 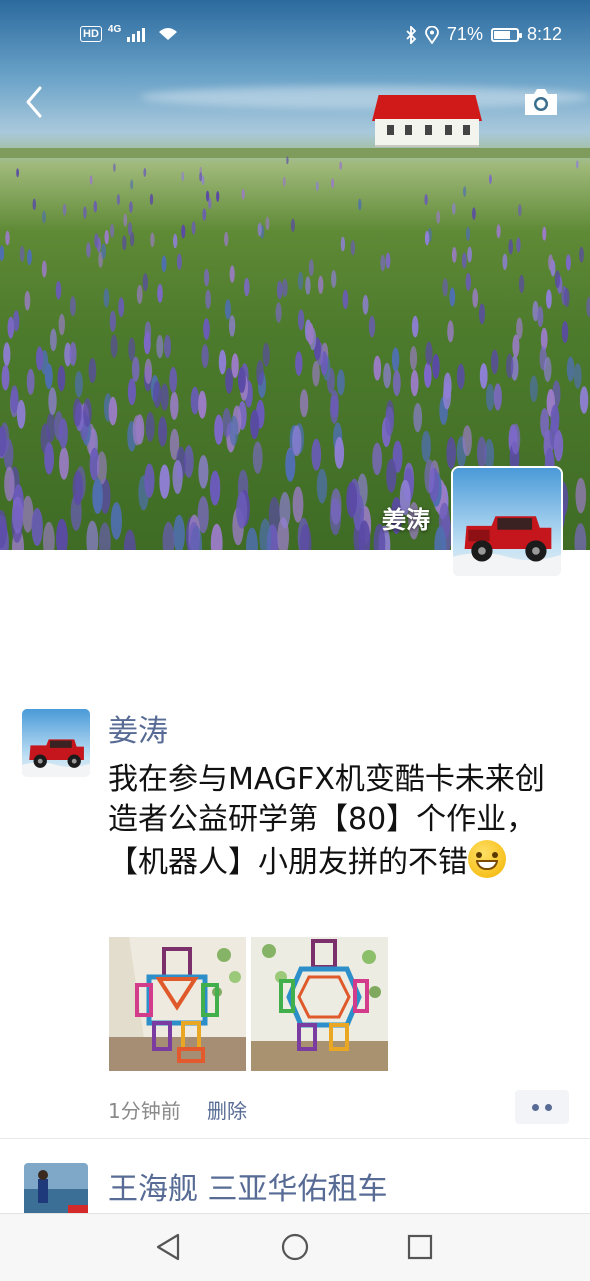 What do you see at coordinates (136, 35) in the screenshot?
I see `signal-icon` at bounding box center [136, 35].